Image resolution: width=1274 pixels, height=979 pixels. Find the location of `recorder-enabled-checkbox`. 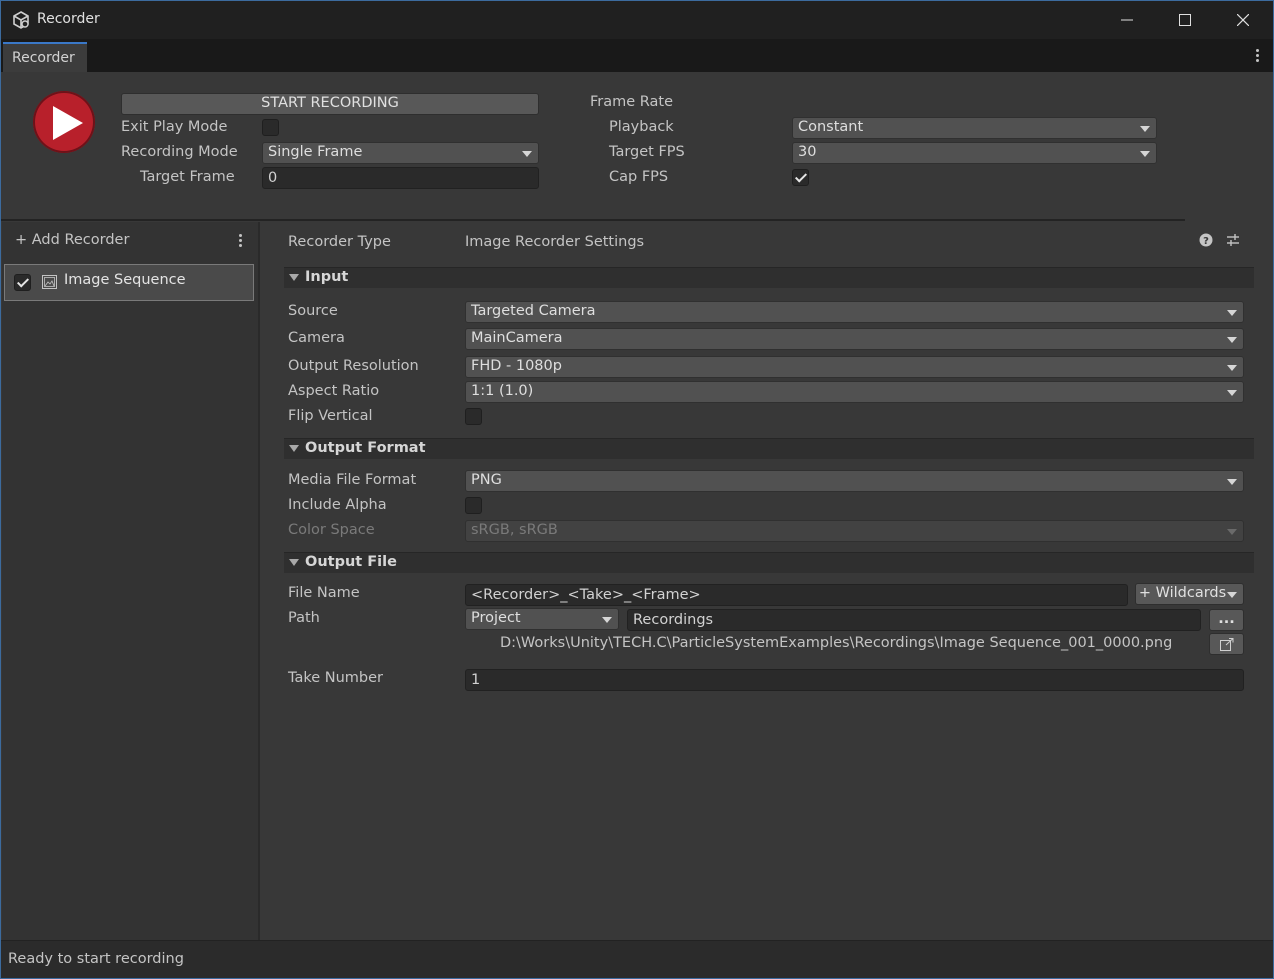

recorder-enabled-checkbox is located at coordinates (22, 282).